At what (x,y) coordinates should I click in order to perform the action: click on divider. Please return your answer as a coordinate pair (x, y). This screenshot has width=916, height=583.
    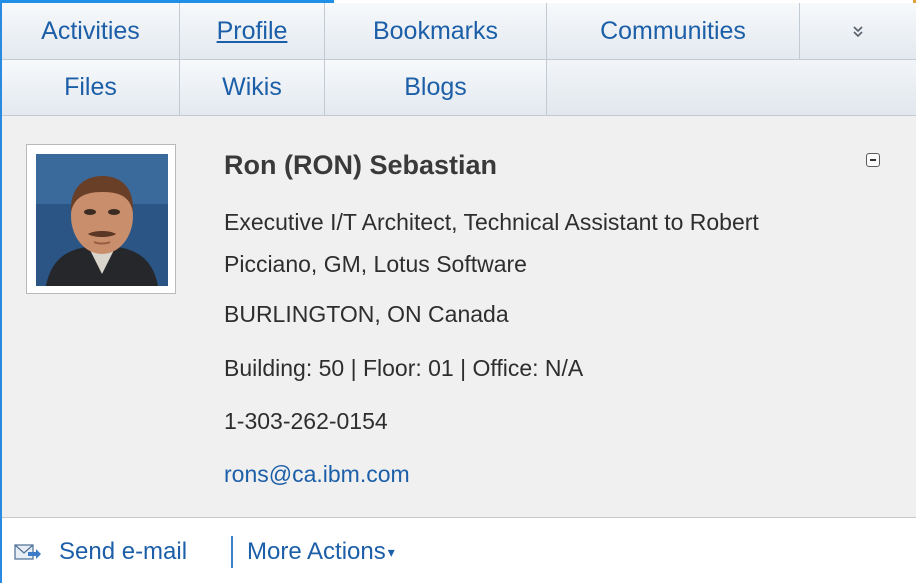
    Looking at the image, I should click on (232, 552).